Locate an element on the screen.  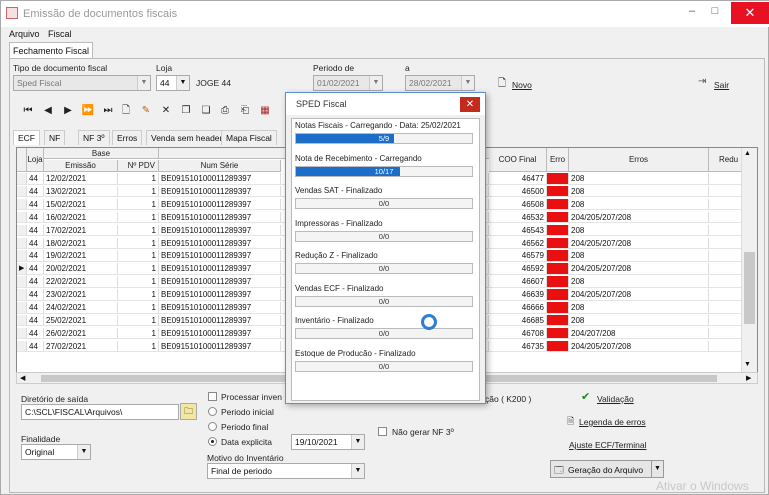
ajuste-button: Ajuste ECF/Terminal is located at coordinates (607, 445).